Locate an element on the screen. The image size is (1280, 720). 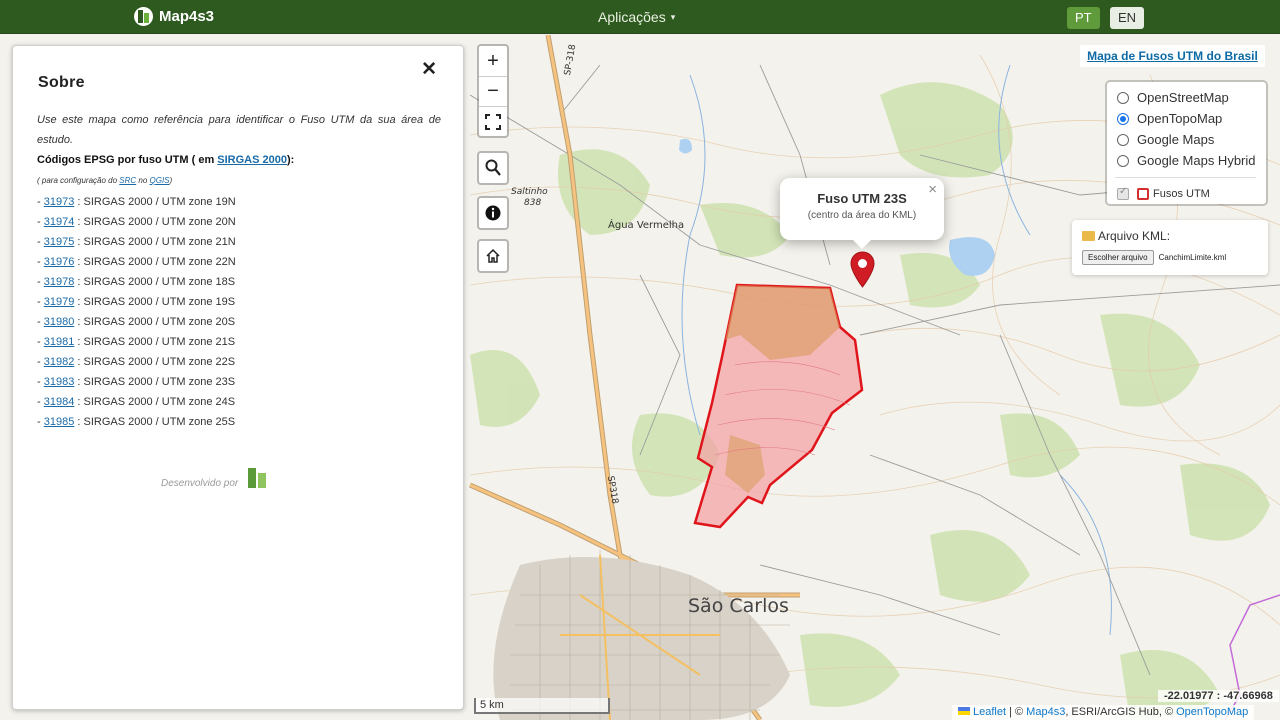
caret-down-icon: ▾ is located at coordinates (673, 17).